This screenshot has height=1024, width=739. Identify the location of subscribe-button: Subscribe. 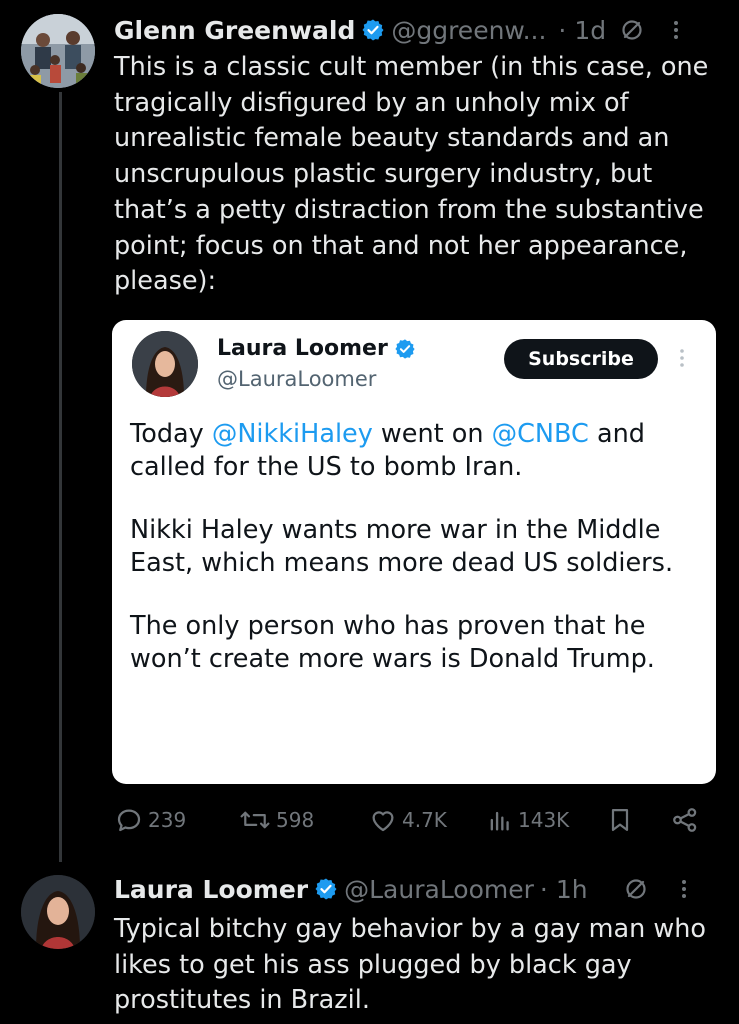
(581, 359).